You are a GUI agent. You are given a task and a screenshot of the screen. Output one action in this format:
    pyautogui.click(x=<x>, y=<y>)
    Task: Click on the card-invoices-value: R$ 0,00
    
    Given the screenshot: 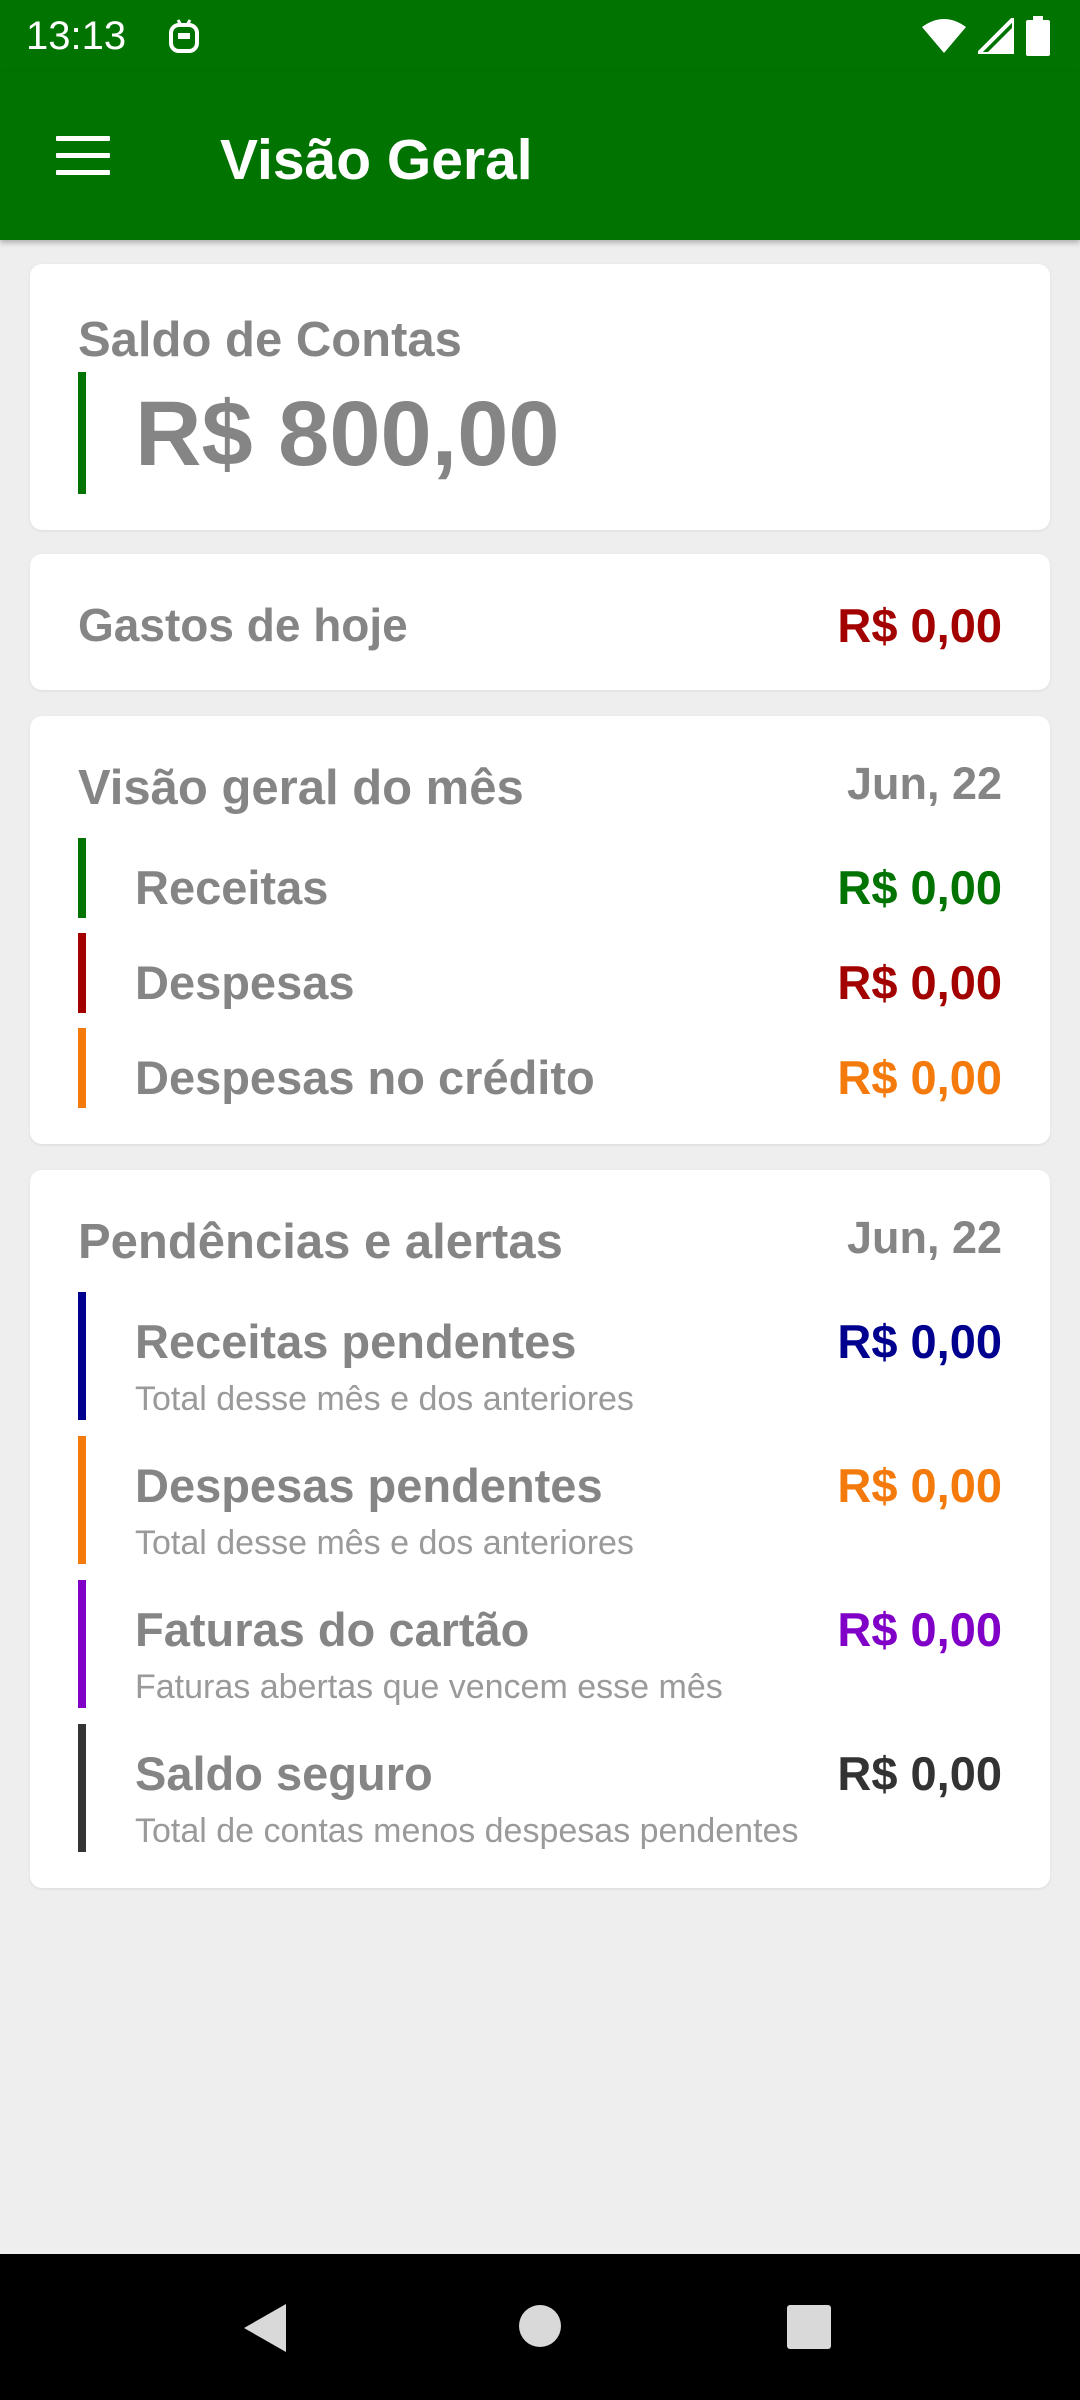 What is the action you would take?
    pyautogui.click(x=919, y=1629)
    